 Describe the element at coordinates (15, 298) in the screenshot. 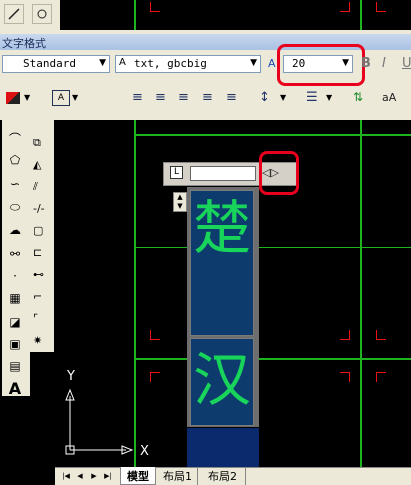

I see `hatch-icon: ▦` at that location.